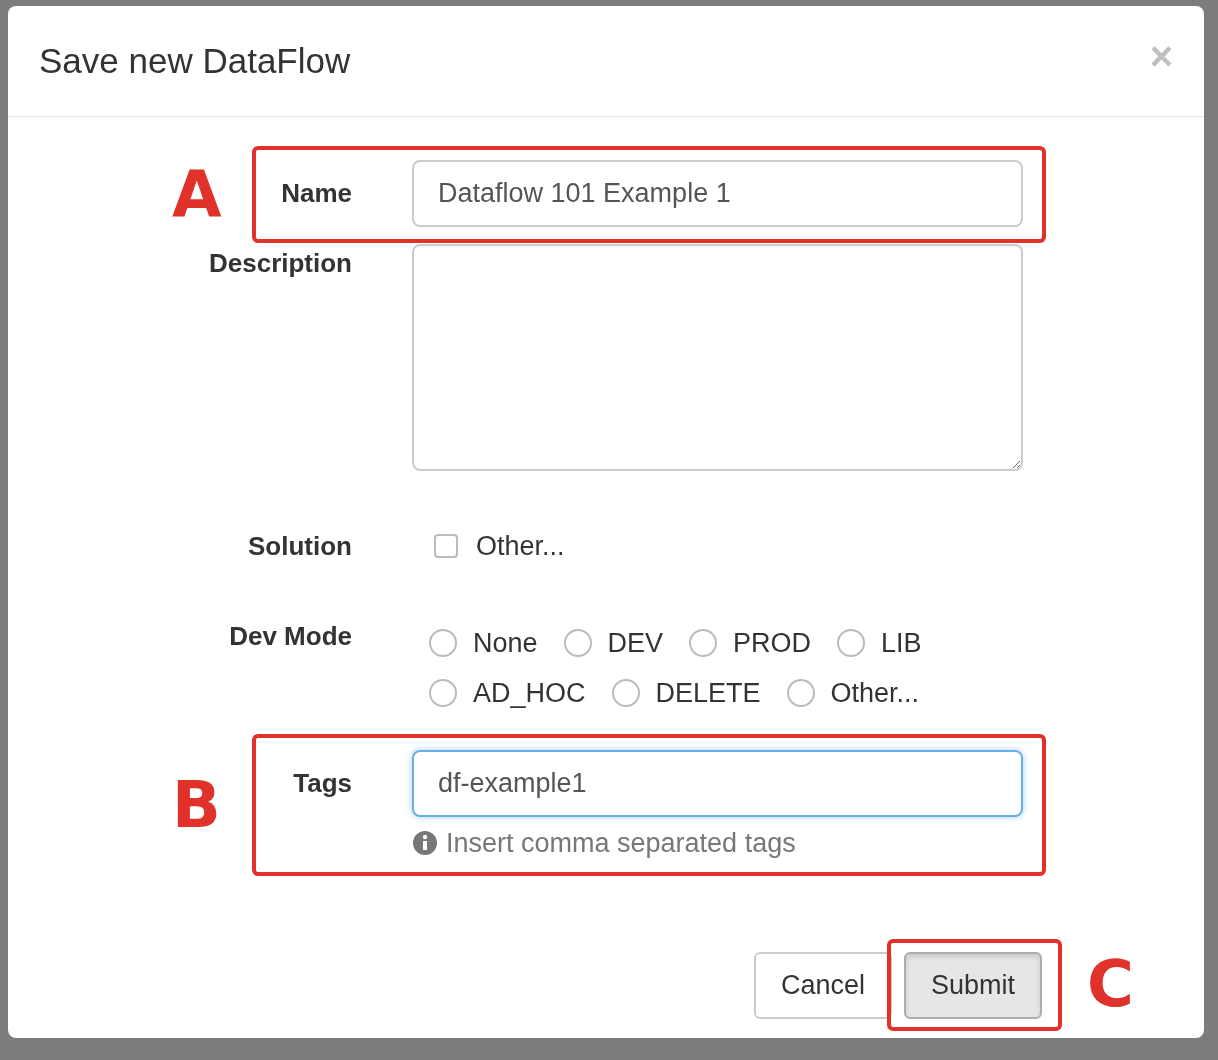 This screenshot has width=1218, height=1060. Describe the element at coordinates (195, 60) in the screenshot. I see `dialog-title: Save new DataFlow` at that location.